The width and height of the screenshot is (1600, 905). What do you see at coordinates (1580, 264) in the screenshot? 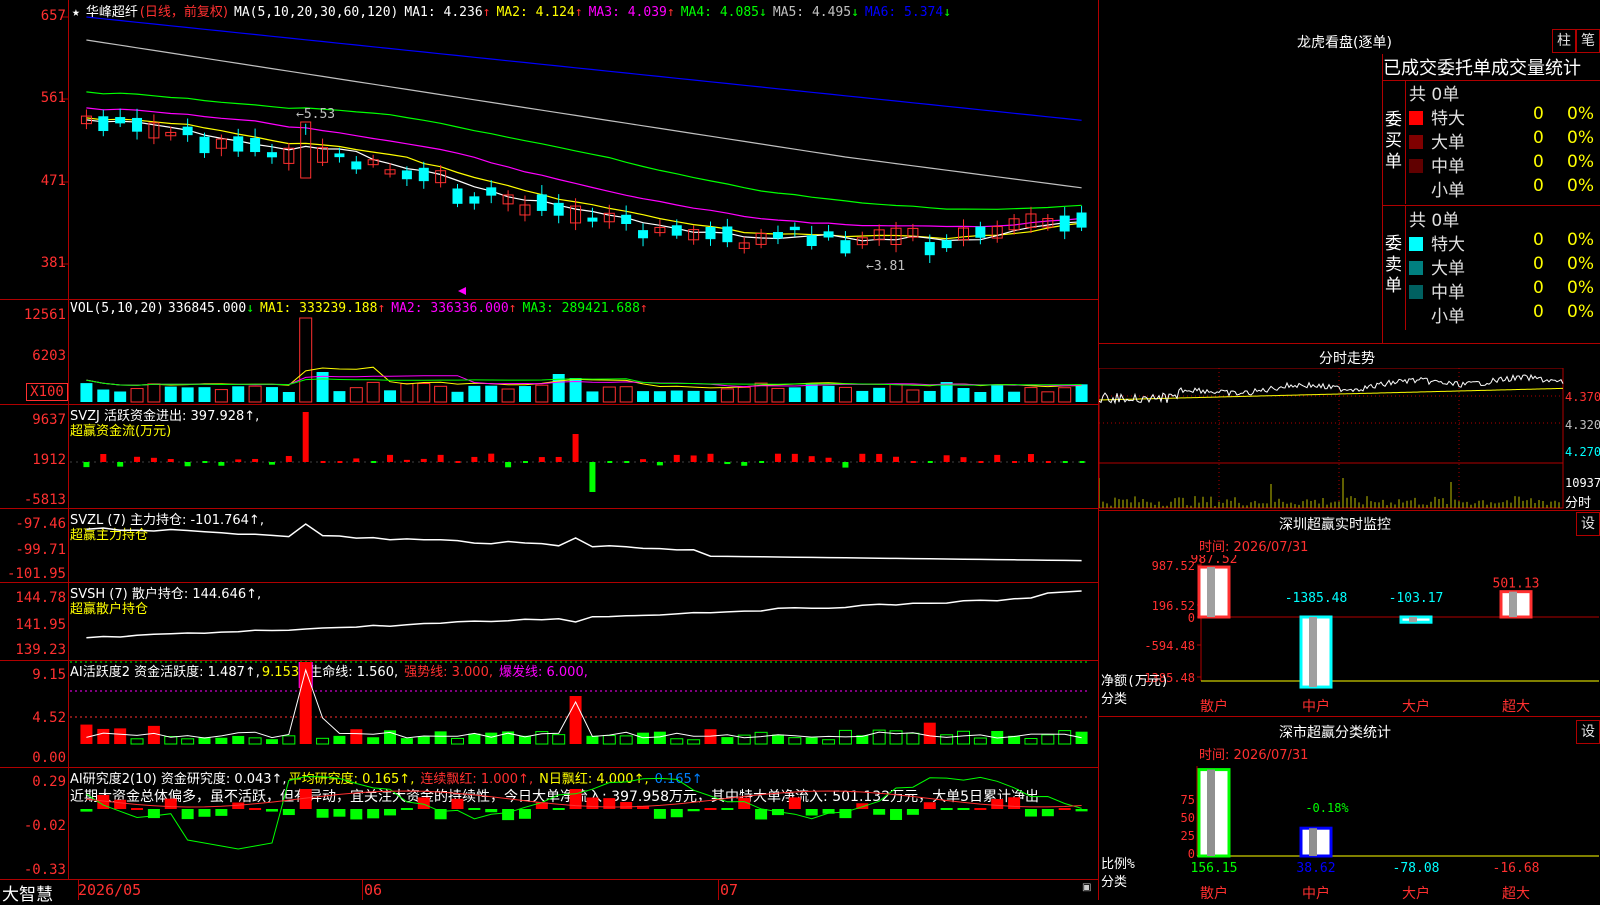
I see `sell-row-pct: 0%` at bounding box center [1580, 264].